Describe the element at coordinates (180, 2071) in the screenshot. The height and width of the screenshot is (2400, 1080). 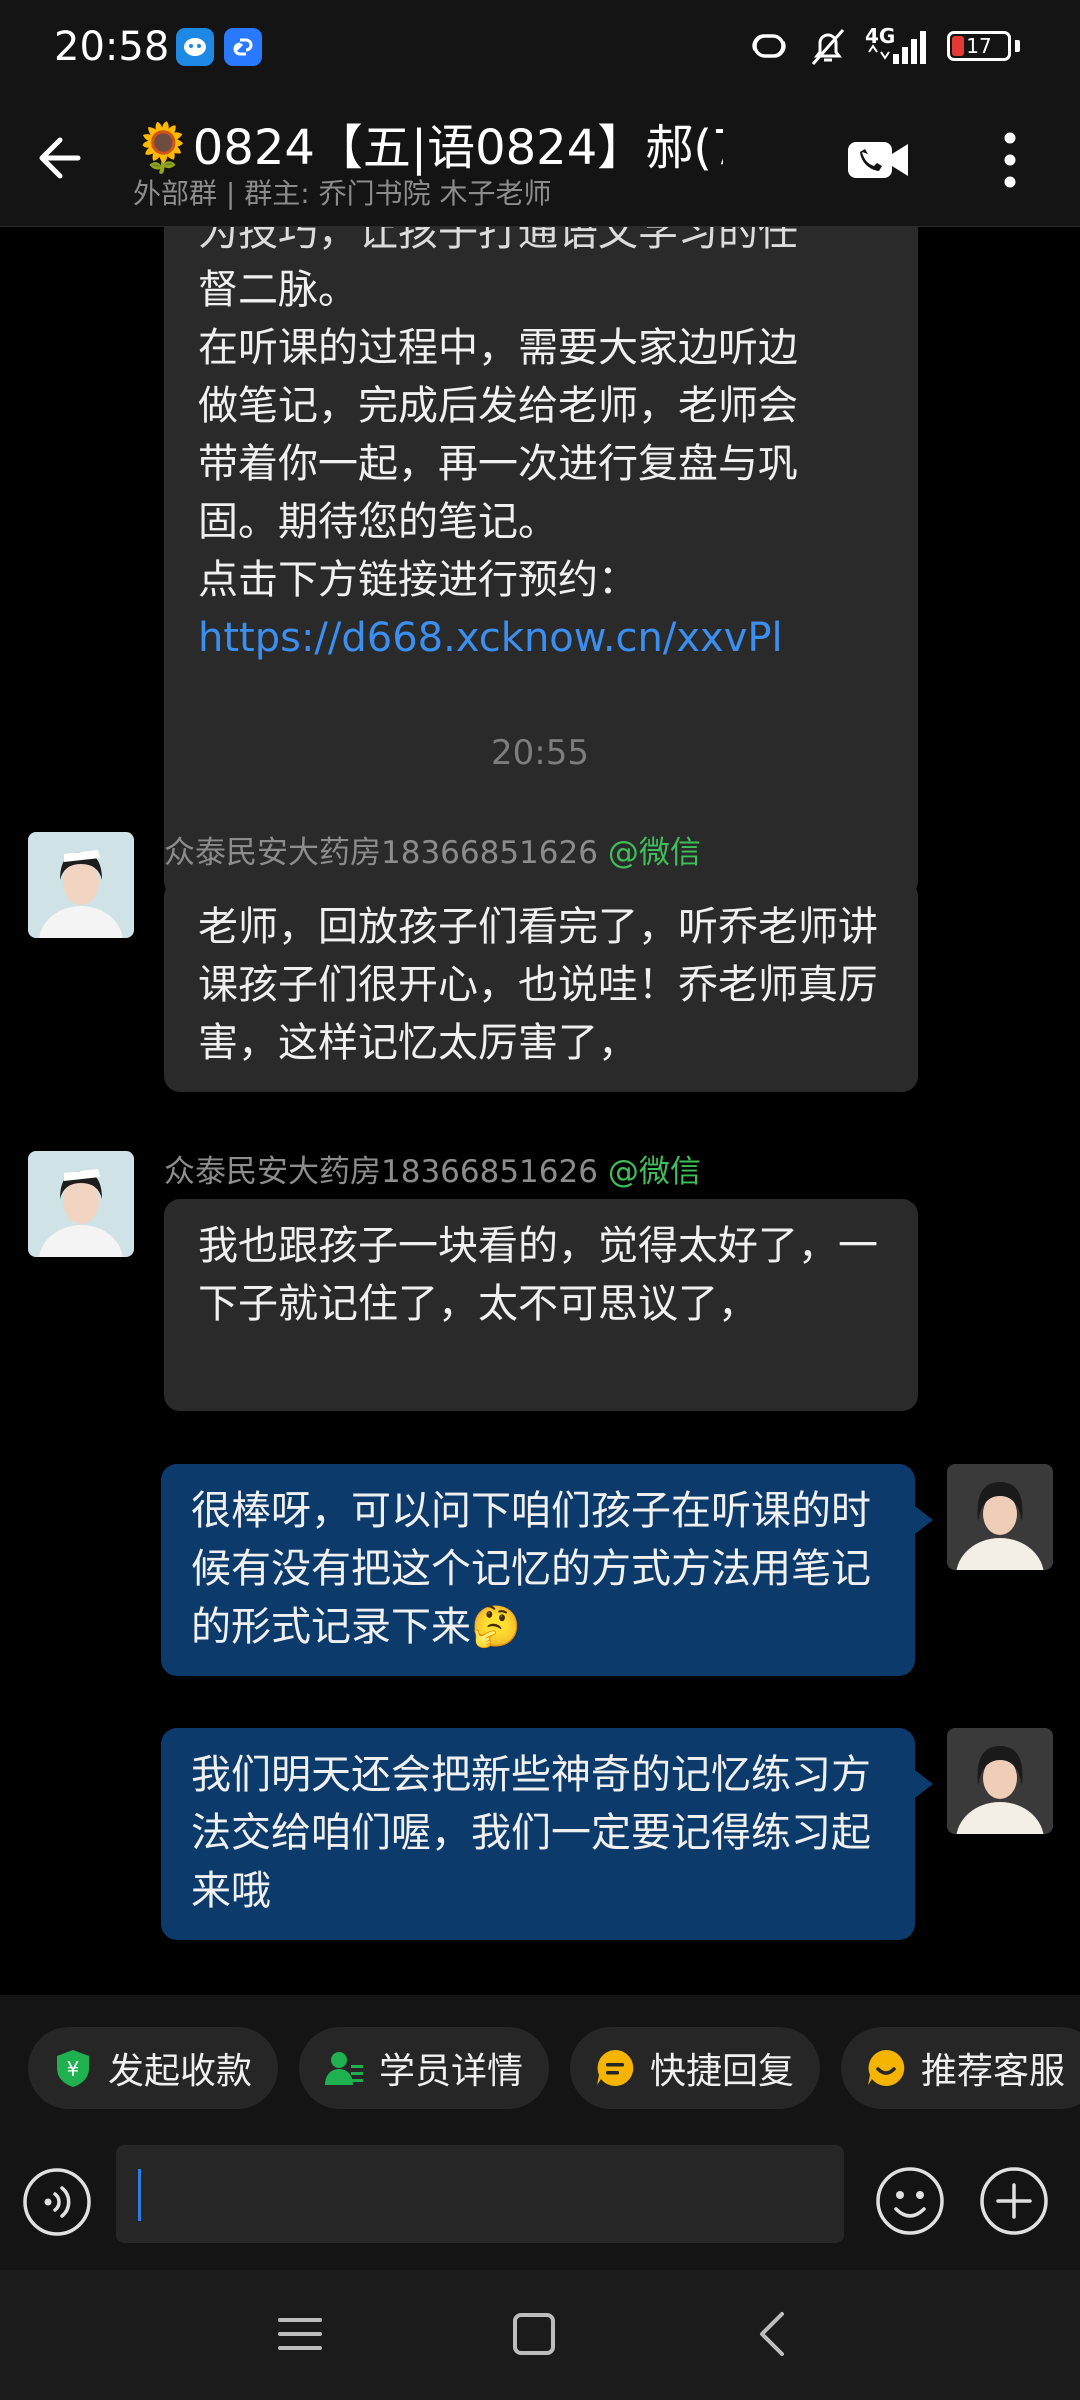
I see `chip-label: 发起收款` at that location.